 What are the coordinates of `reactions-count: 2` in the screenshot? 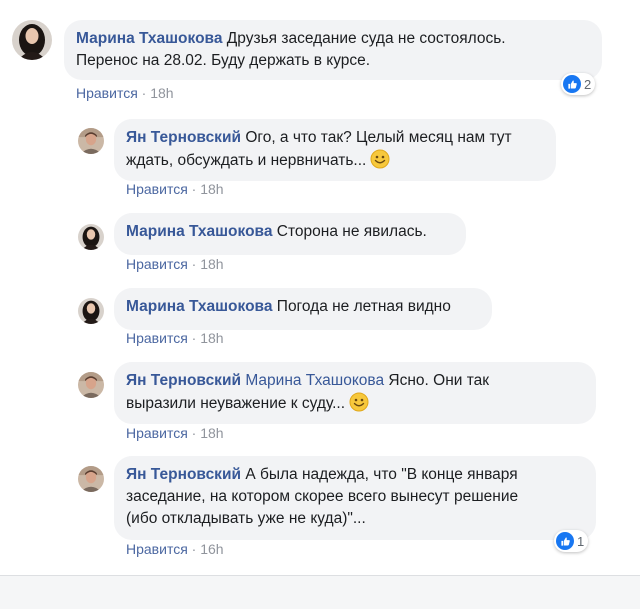 It's located at (588, 84).